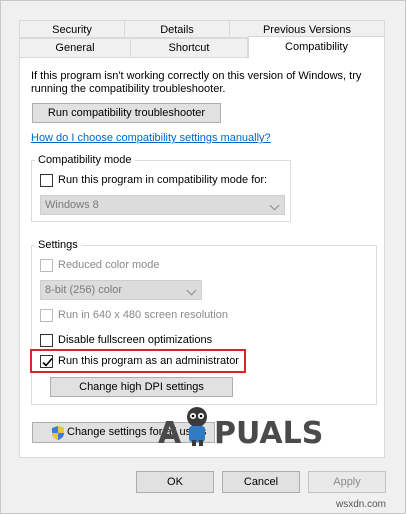 This screenshot has width=406, height=514. Describe the element at coordinates (84, 290) in the screenshot. I see `color-depth-value: 8-bit (256) color` at that location.